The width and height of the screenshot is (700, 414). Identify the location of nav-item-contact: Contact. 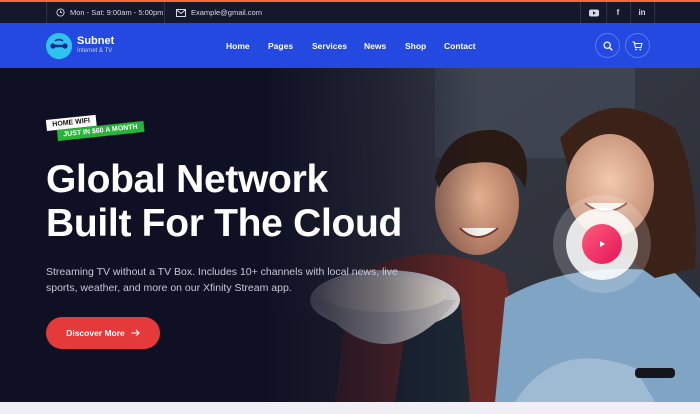
(460, 45).